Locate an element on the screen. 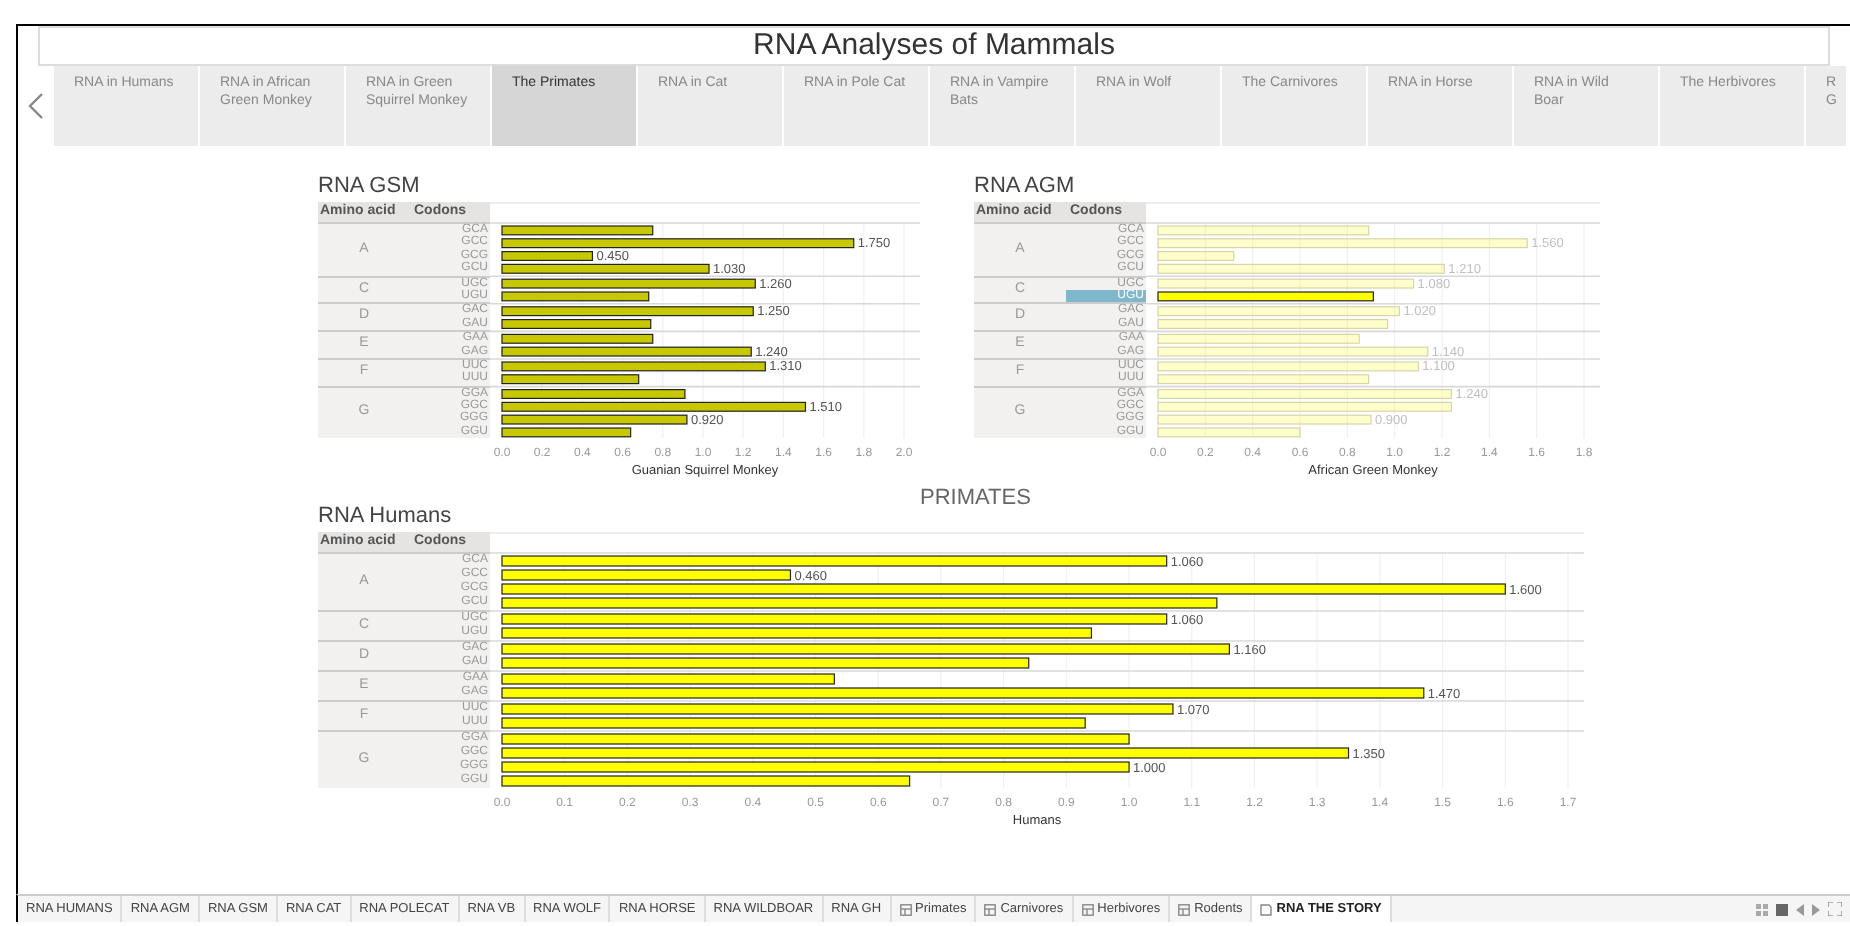 The height and width of the screenshot is (926, 1850). story-icon is located at coordinates (1266, 909).